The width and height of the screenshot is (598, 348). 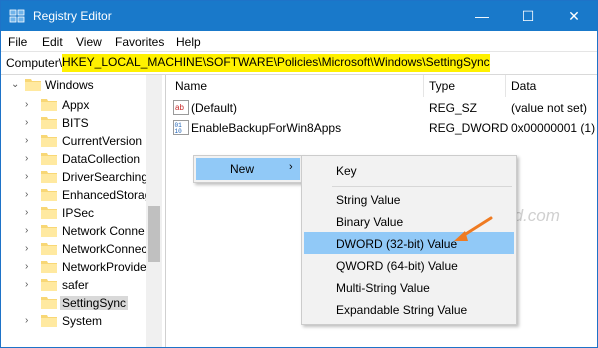 I want to click on tree-item-label: CurrentVersion, so click(x=102, y=141).